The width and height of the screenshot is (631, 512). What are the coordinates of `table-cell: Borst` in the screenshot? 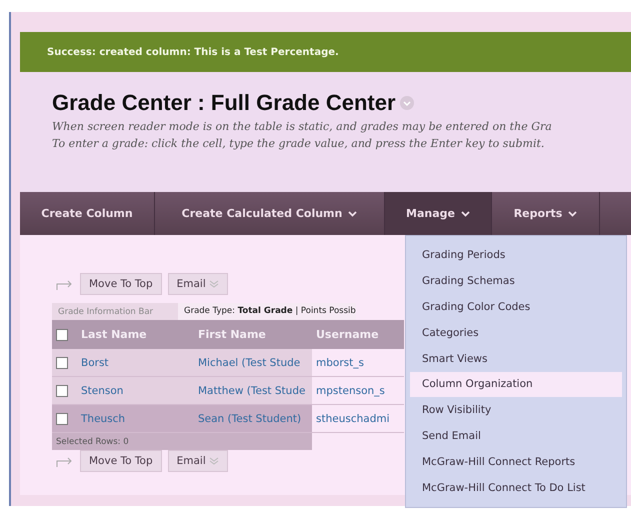 It's located at (135, 363).